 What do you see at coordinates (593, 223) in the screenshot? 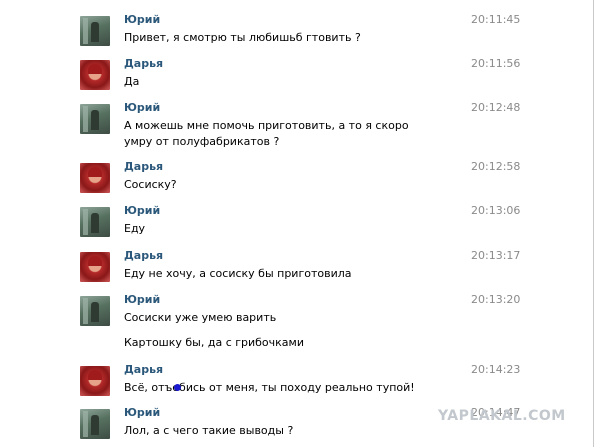
I see `frame-border` at bounding box center [593, 223].